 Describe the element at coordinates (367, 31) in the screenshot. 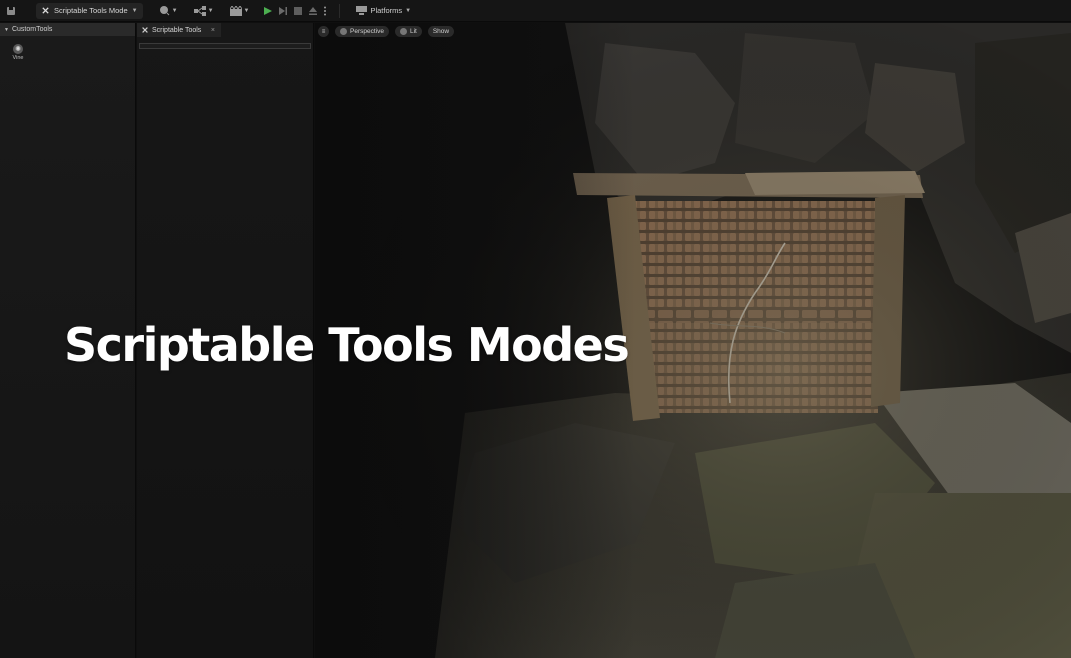

I see `perspective-label: Perspective` at that location.